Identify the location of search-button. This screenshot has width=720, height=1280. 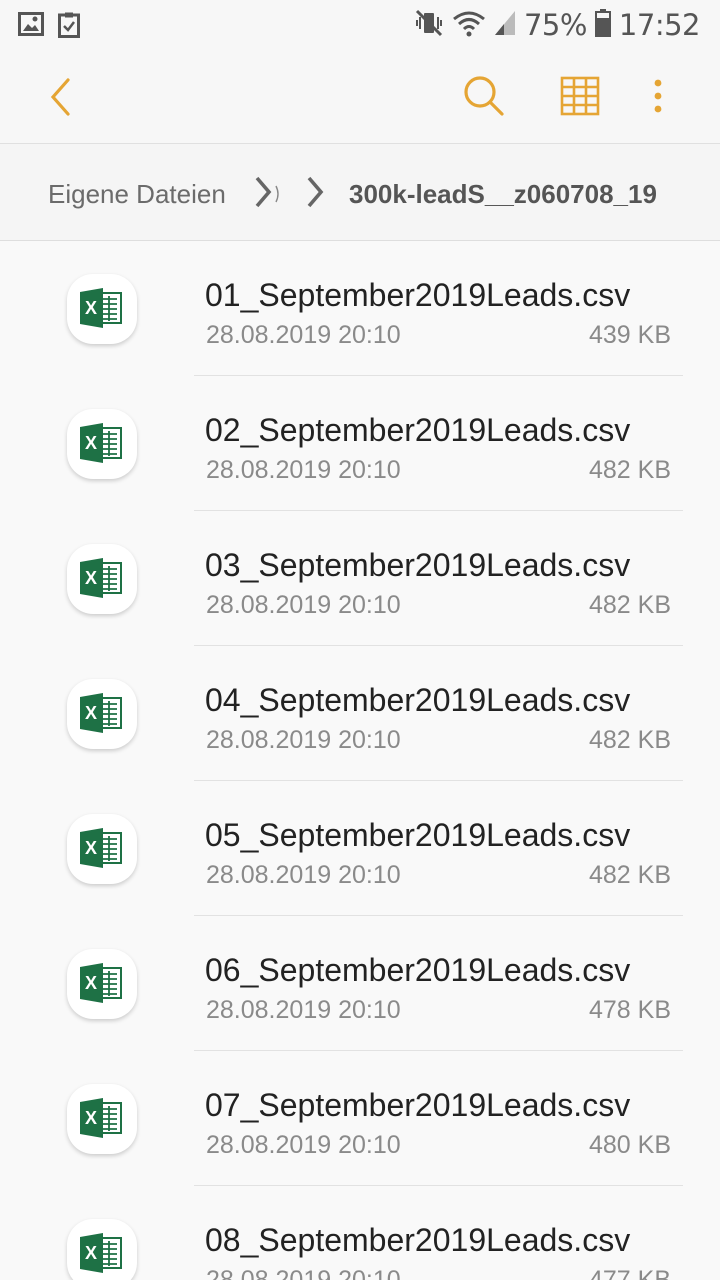
(484, 98).